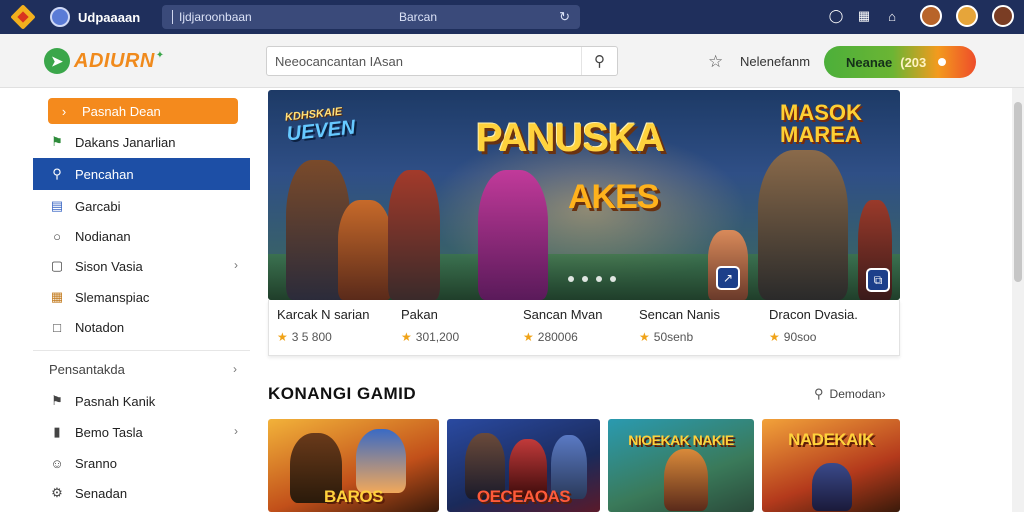 This screenshot has height=512, width=1024. I want to click on sidebar-item-label: Sison Vasia, so click(109, 266).